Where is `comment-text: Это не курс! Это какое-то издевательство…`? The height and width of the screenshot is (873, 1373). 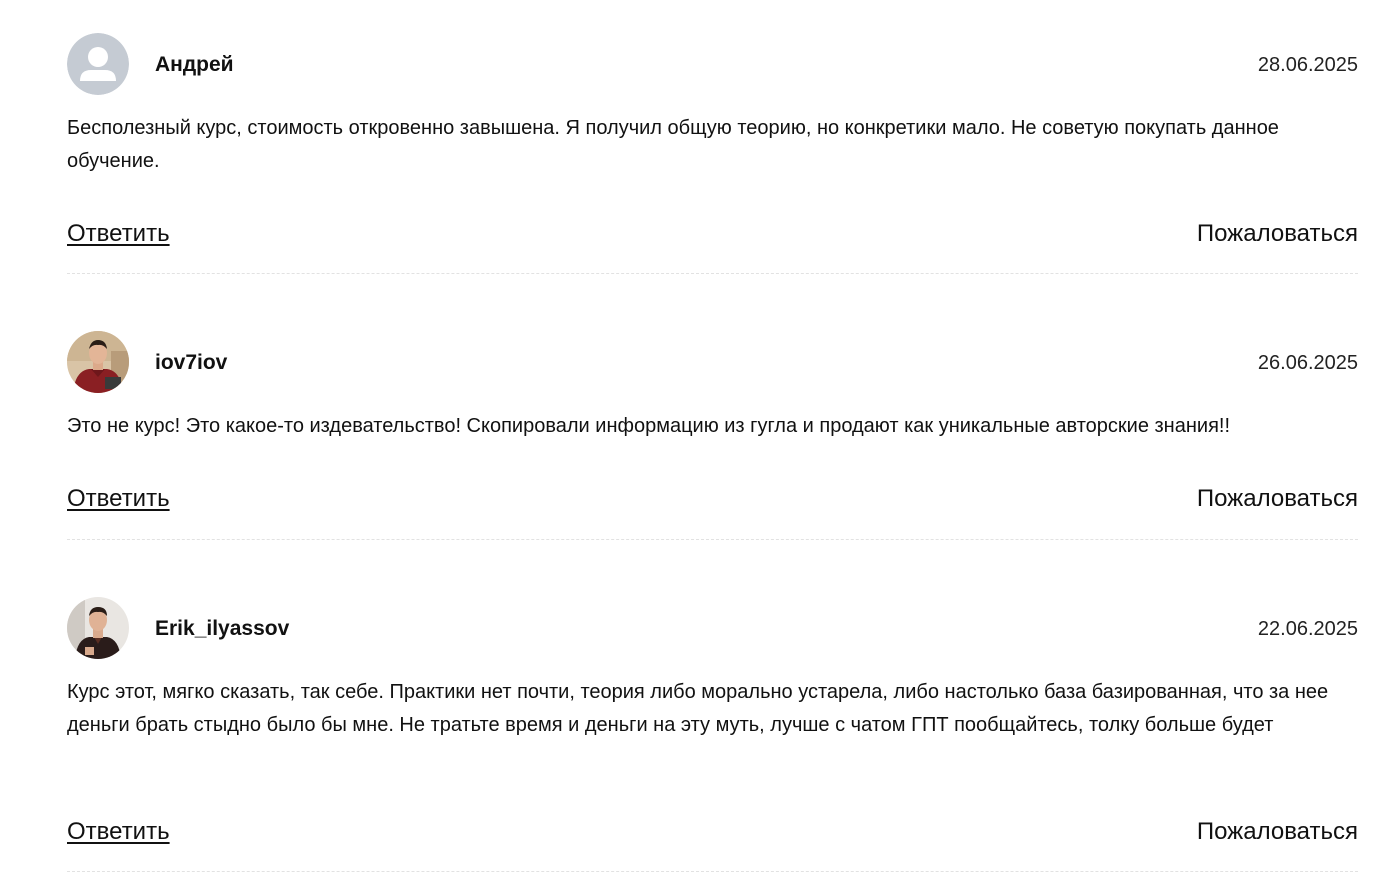
comment-text: Это не курс! Это какое-то издевательство… is located at coordinates (649, 426).